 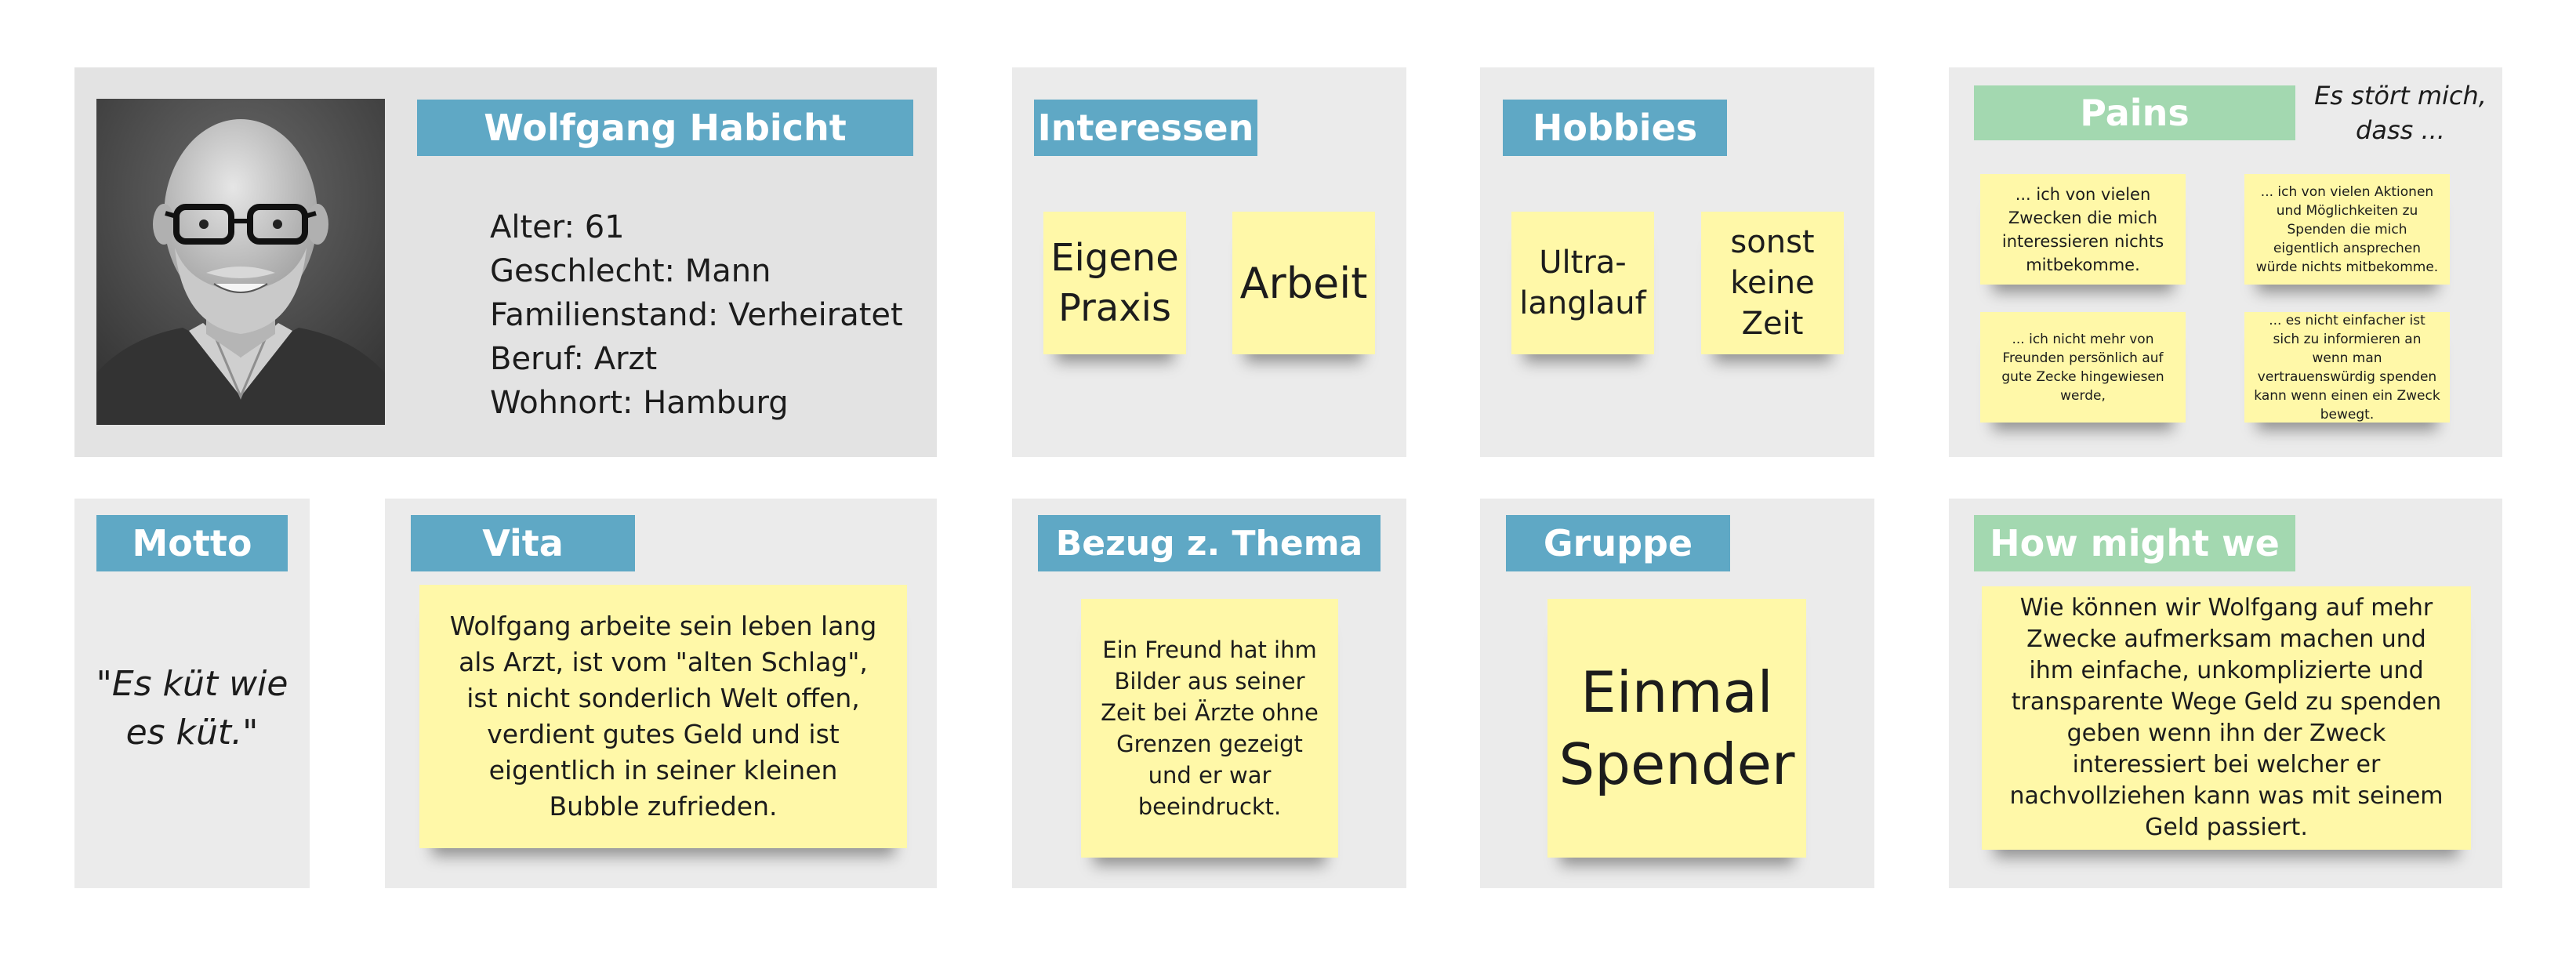 I want to click on fact-wohnort: Wohnort: Hamburg, so click(x=639, y=403).